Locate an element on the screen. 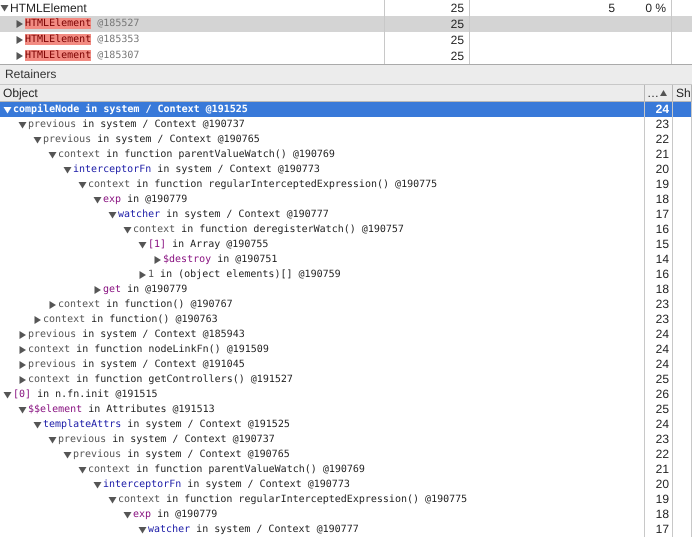 This screenshot has height=553, width=692. retainer-label: previous in system / Context @191045 is located at coordinates (136, 365).